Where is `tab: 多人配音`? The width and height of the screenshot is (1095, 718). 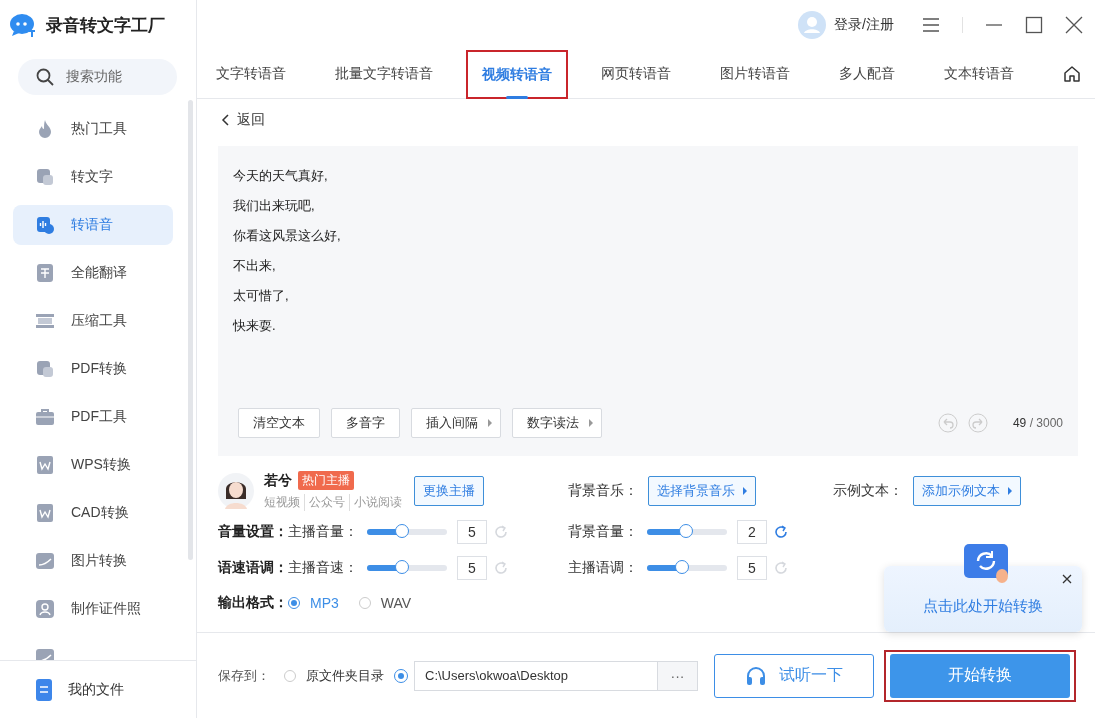
tab: 多人配音 is located at coordinates (867, 74).